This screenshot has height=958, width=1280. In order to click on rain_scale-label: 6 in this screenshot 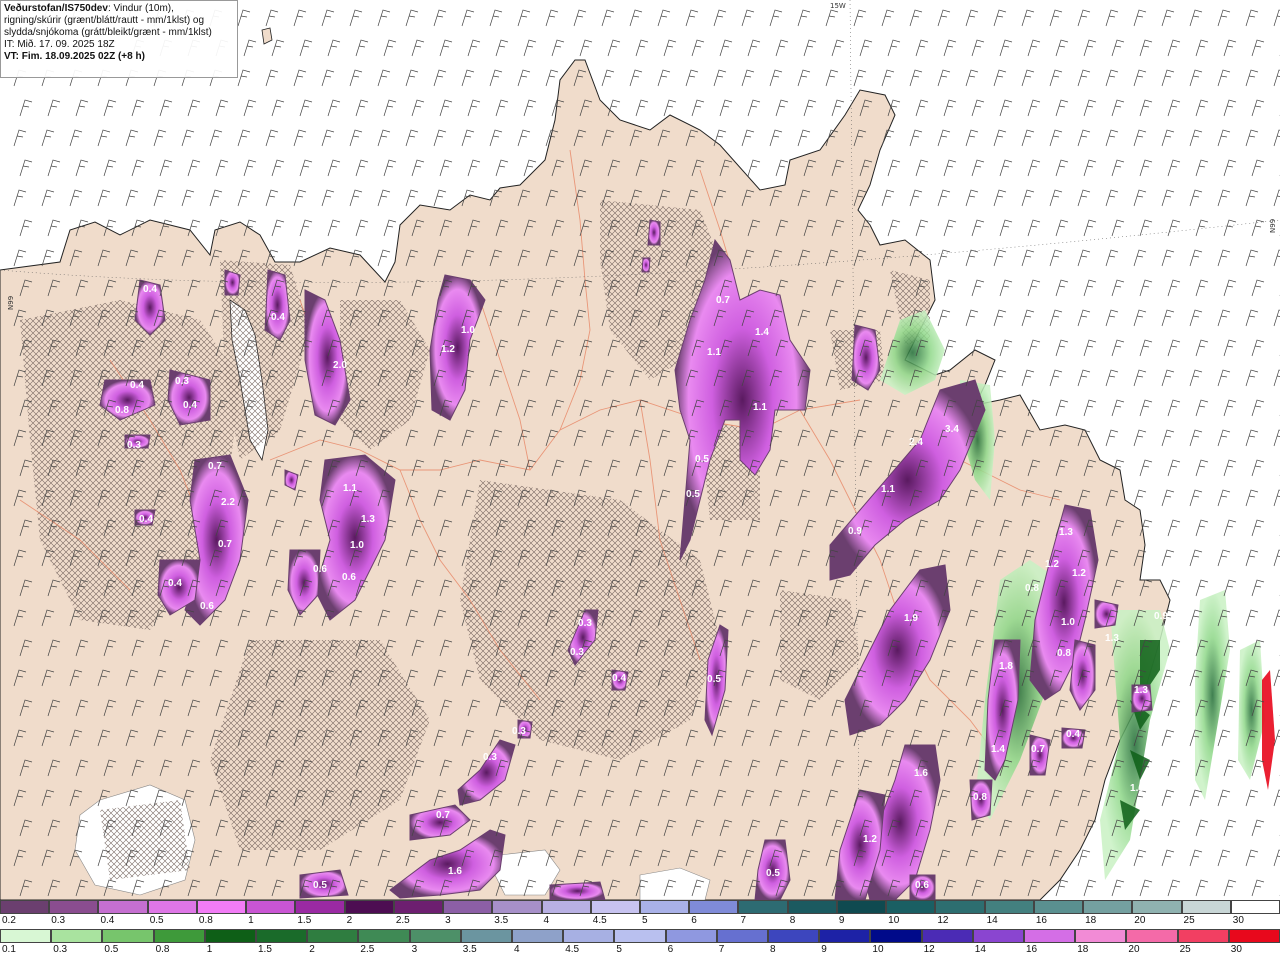, I will do `click(670, 949)`.